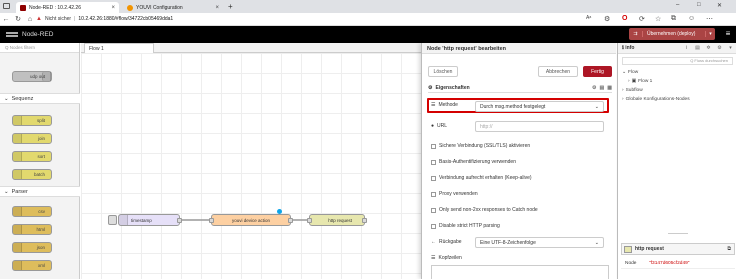  I want to click on palette-node-sort: sort, so click(32, 156).